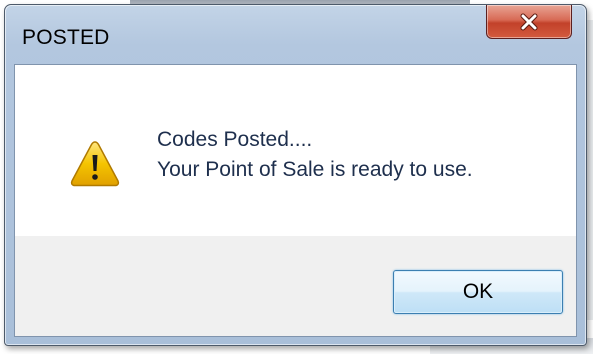 Image resolution: width=593 pixels, height=354 pixels. Describe the element at coordinates (66, 37) in the screenshot. I see `dialog-title: POSTED` at that location.